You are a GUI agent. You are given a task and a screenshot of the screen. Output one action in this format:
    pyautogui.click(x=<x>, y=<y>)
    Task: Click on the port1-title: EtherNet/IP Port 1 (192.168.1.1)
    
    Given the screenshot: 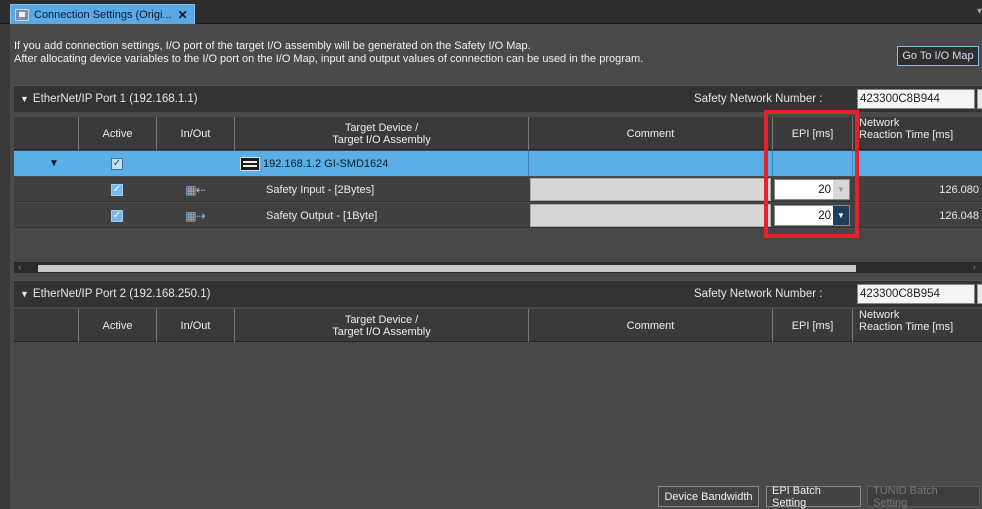 What is the action you would take?
    pyautogui.click(x=115, y=99)
    